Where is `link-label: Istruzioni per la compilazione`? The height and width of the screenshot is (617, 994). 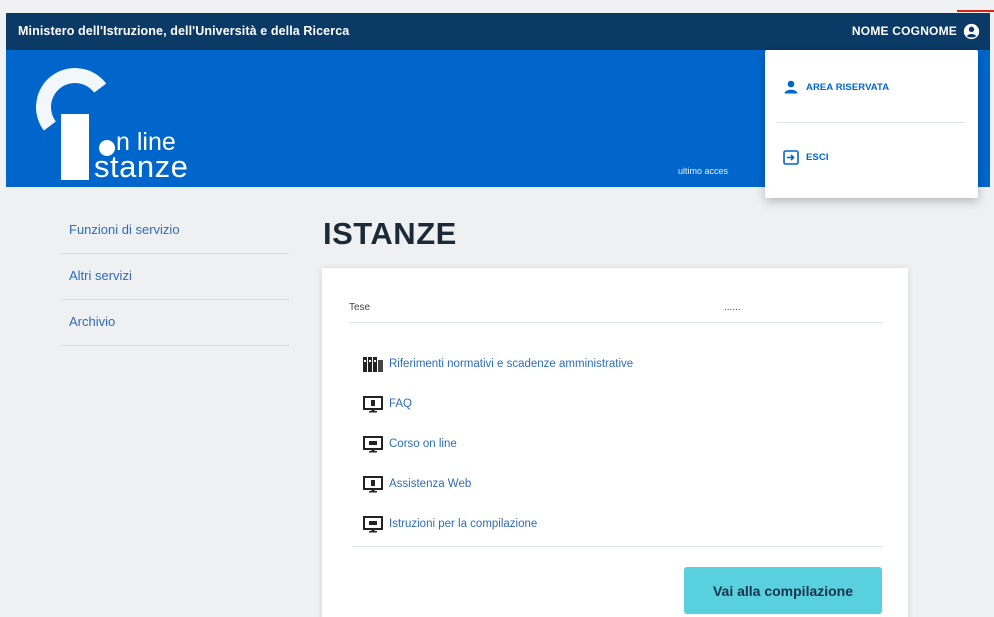 link-label: Istruzioni per la compilazione is located at coordinates (463, 524).